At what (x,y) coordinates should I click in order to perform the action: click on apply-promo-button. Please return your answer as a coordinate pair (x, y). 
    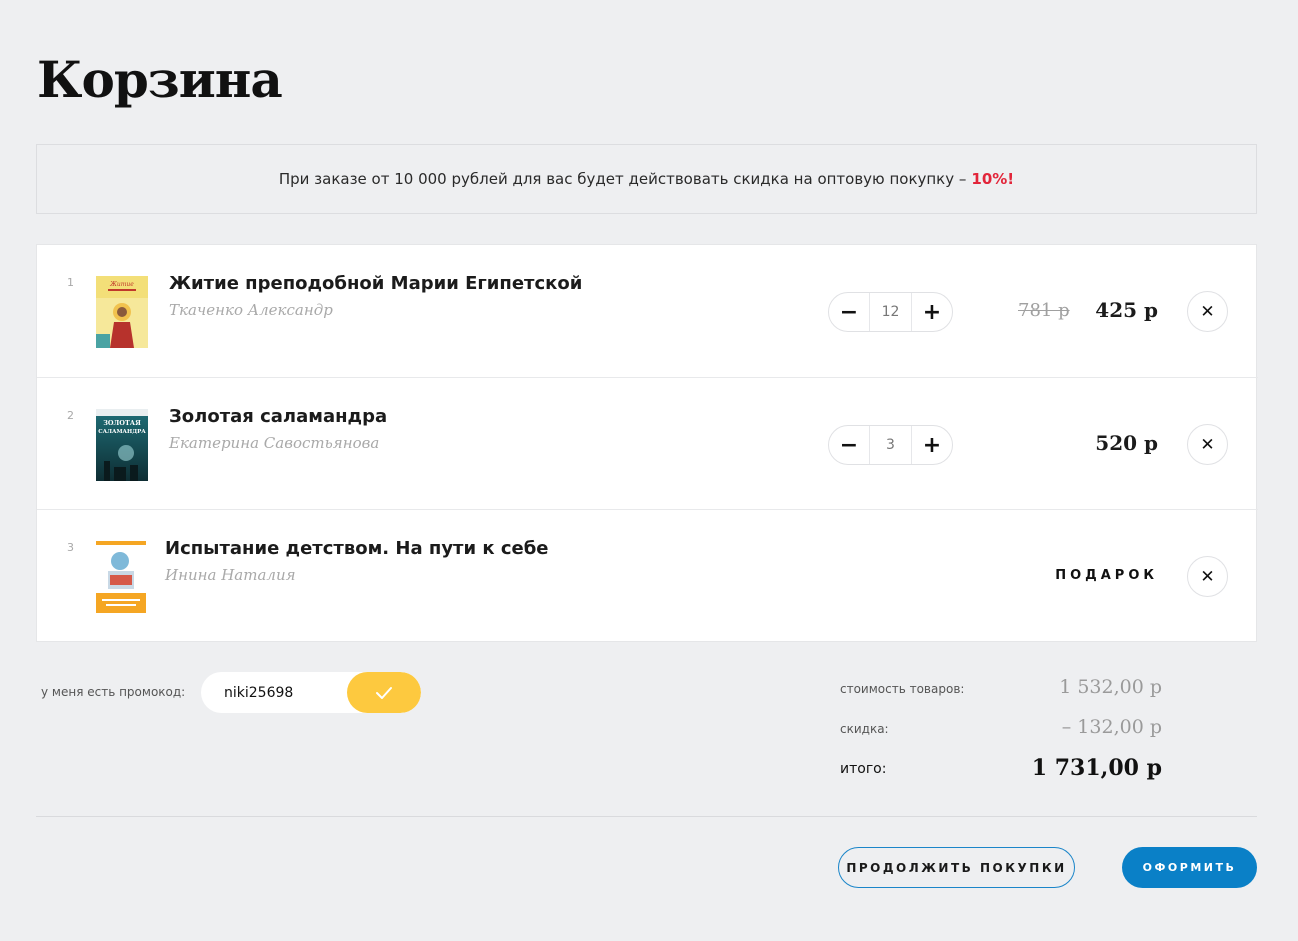
    Looking at the image, I should click on (384, 692).